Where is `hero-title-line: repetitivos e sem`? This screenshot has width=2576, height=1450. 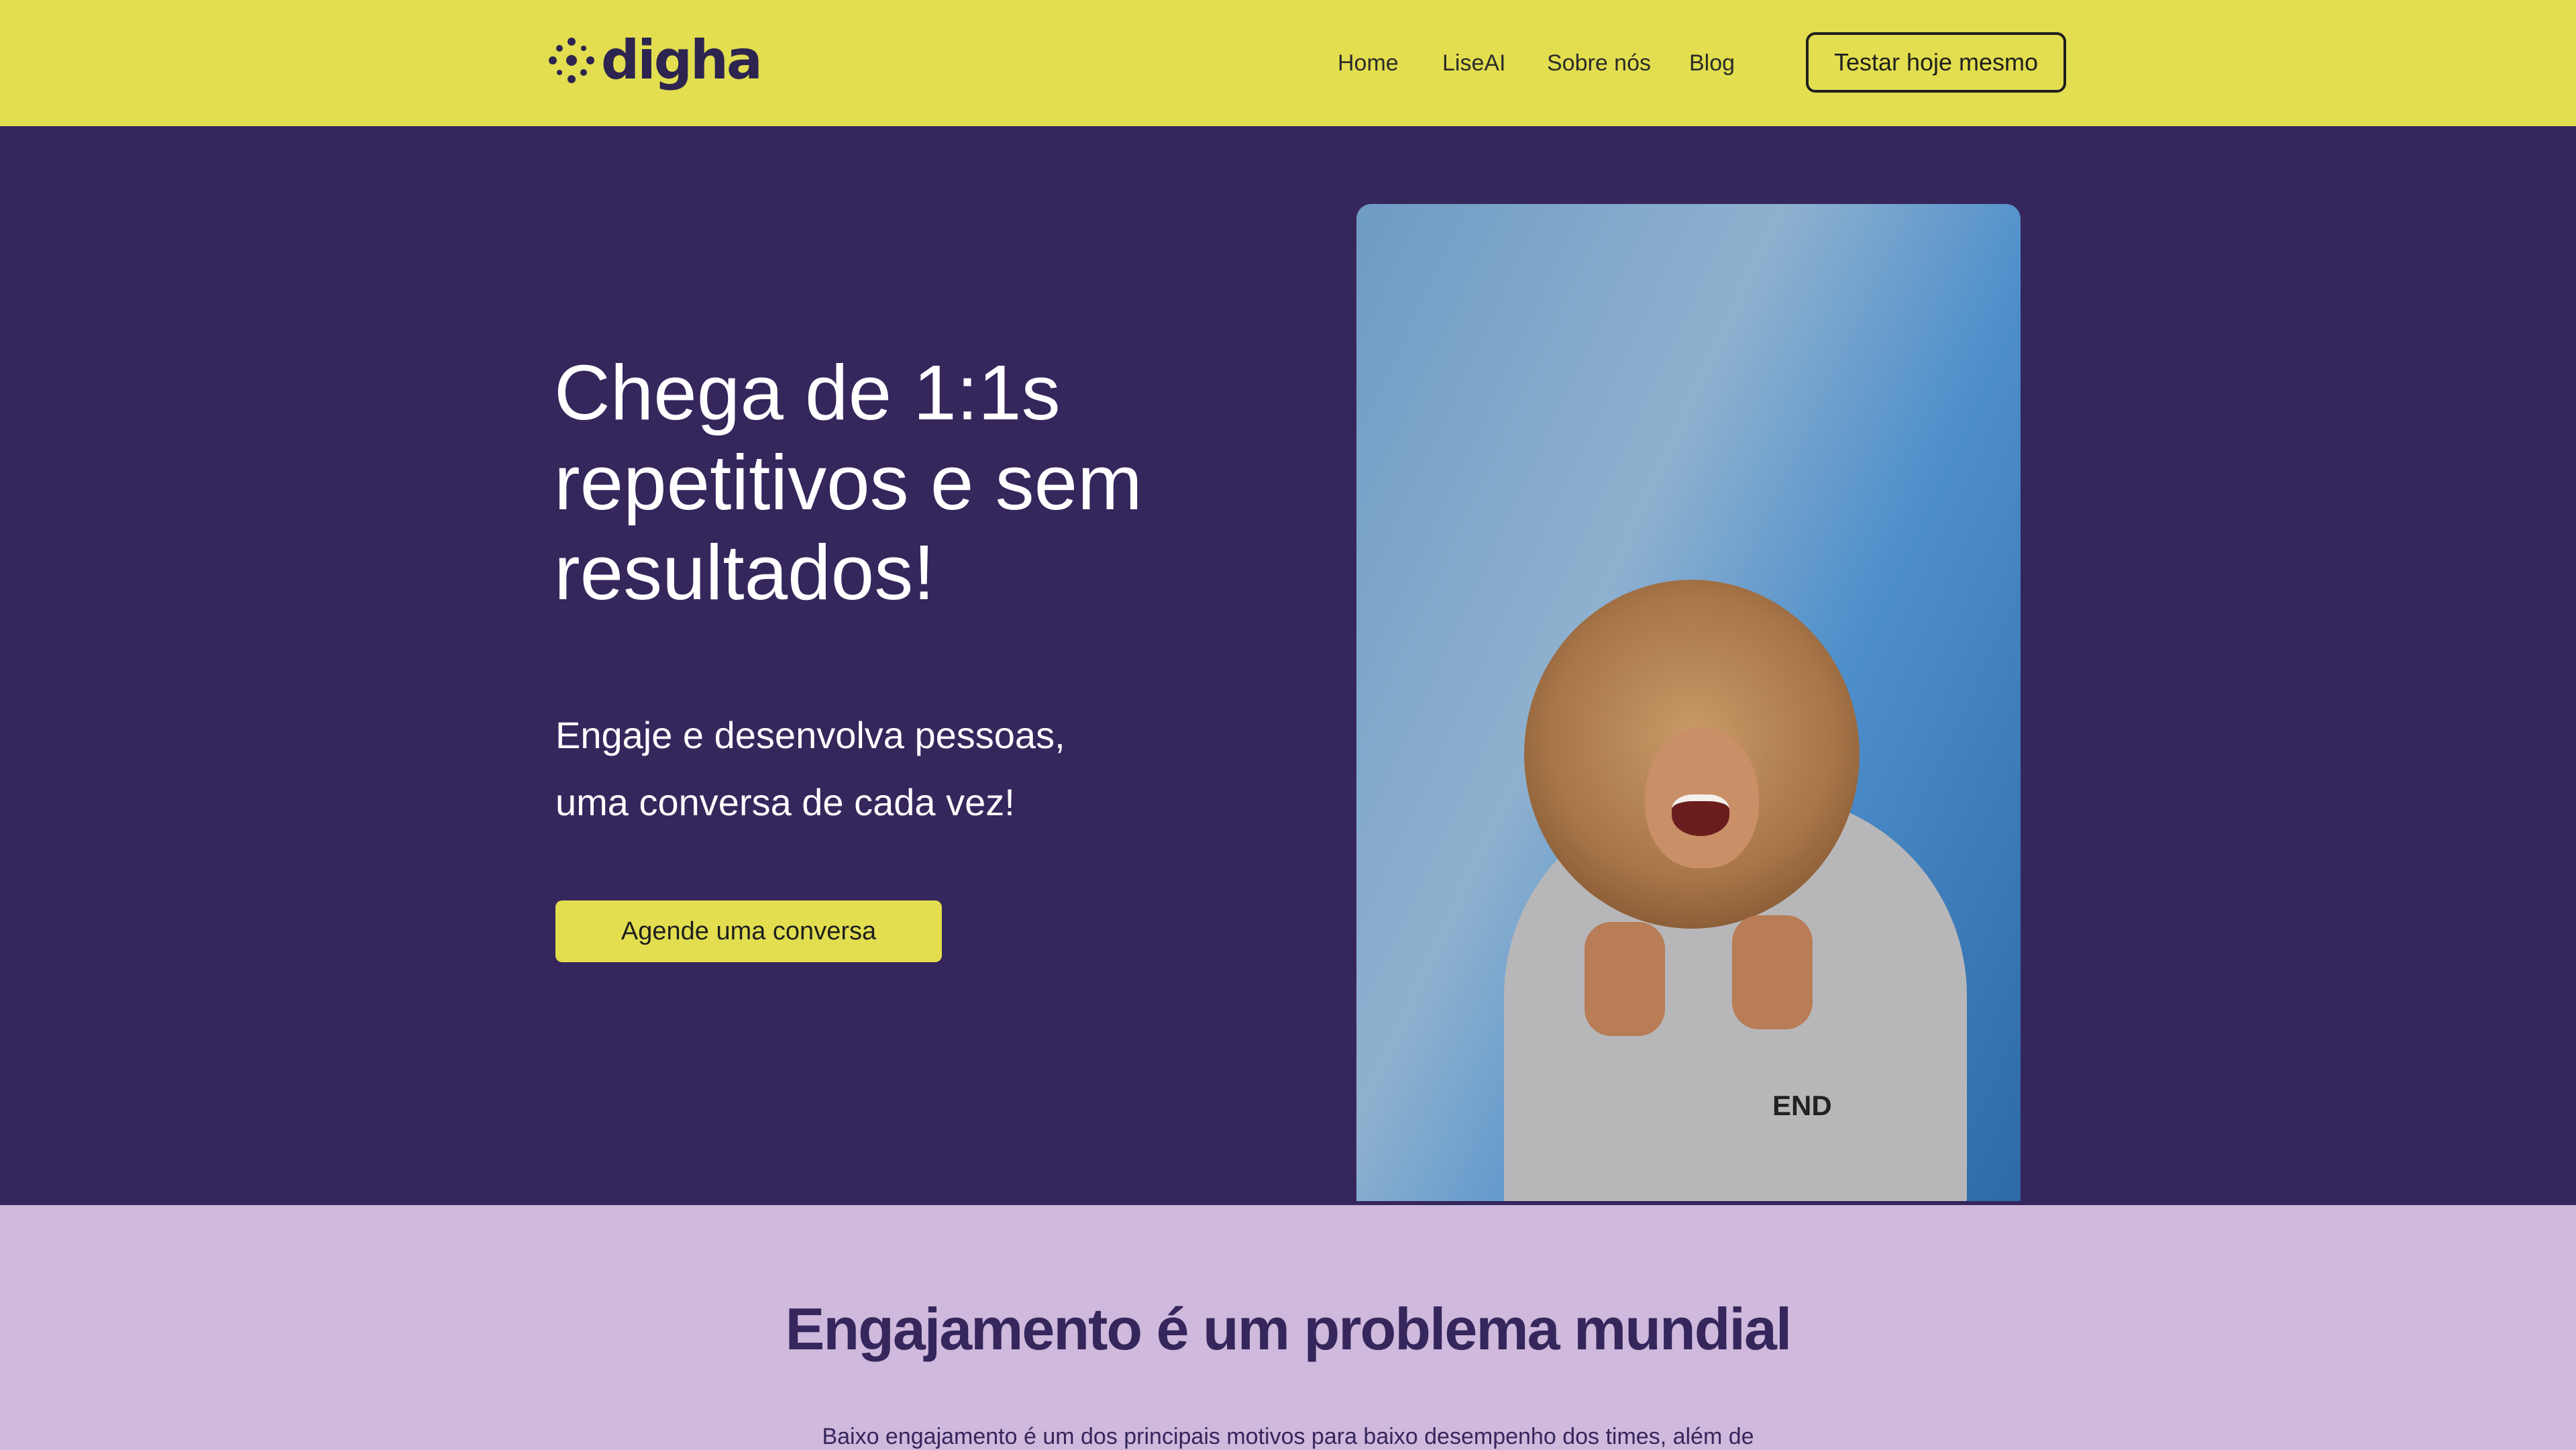 hero-title-line: repetitivos e sem is located at coordinates (848, 482).